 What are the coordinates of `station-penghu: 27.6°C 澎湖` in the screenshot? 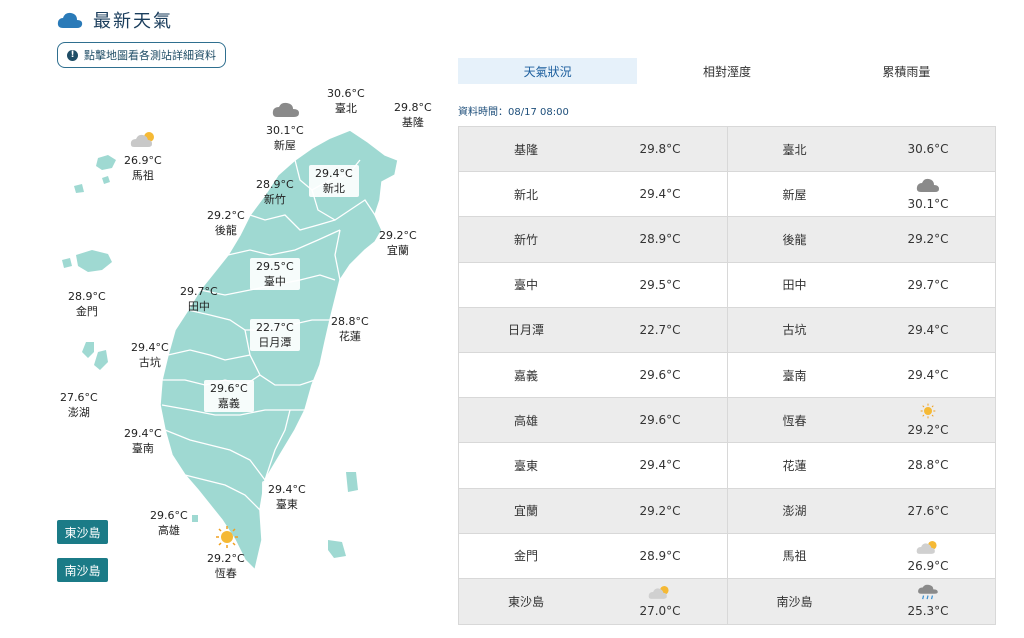 It's located at (79, 405).